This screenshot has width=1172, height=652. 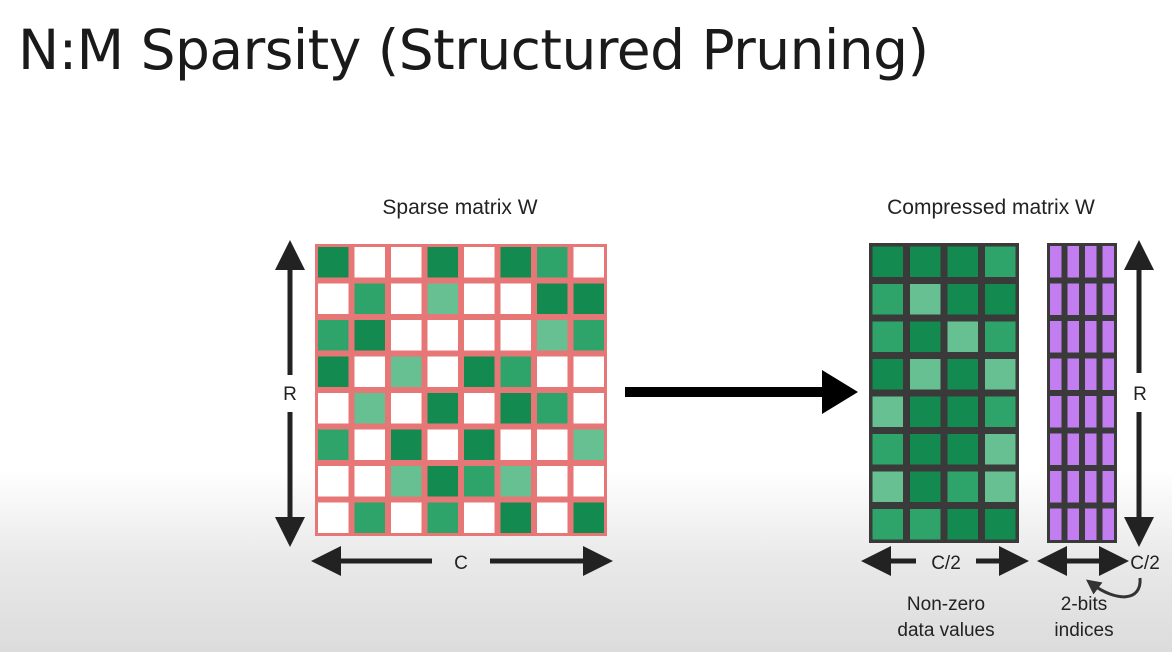 I want to click on values-col-label: C/2, so click(x=946, y=563).